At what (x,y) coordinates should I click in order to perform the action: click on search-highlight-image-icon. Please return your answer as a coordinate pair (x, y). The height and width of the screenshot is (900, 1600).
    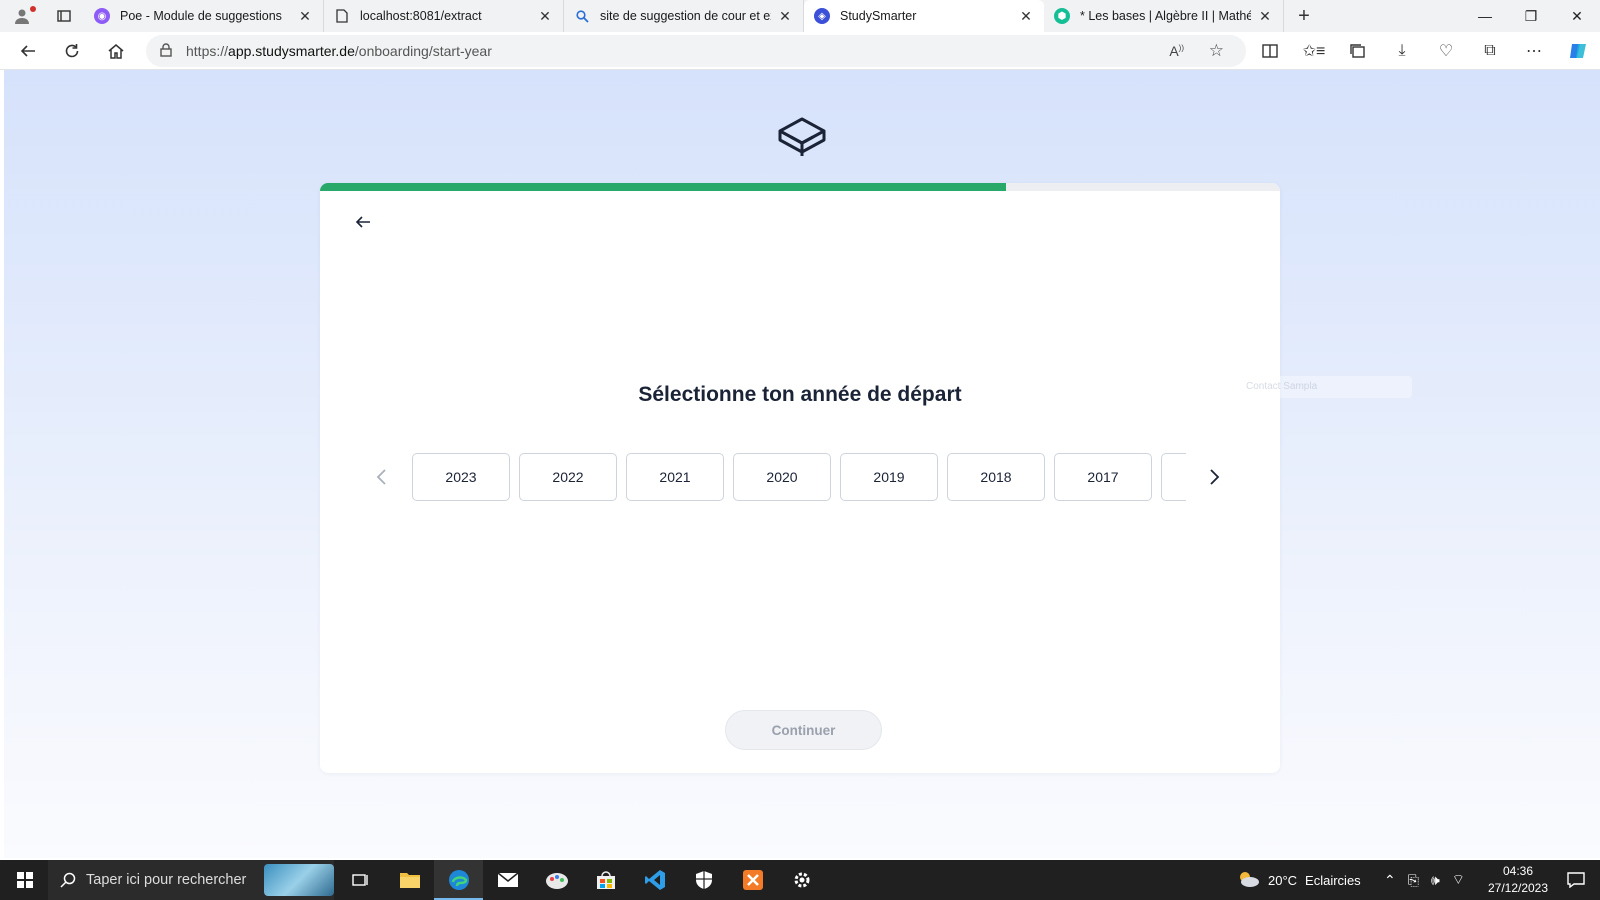
    Looking at the image, I should click on (299, 880).